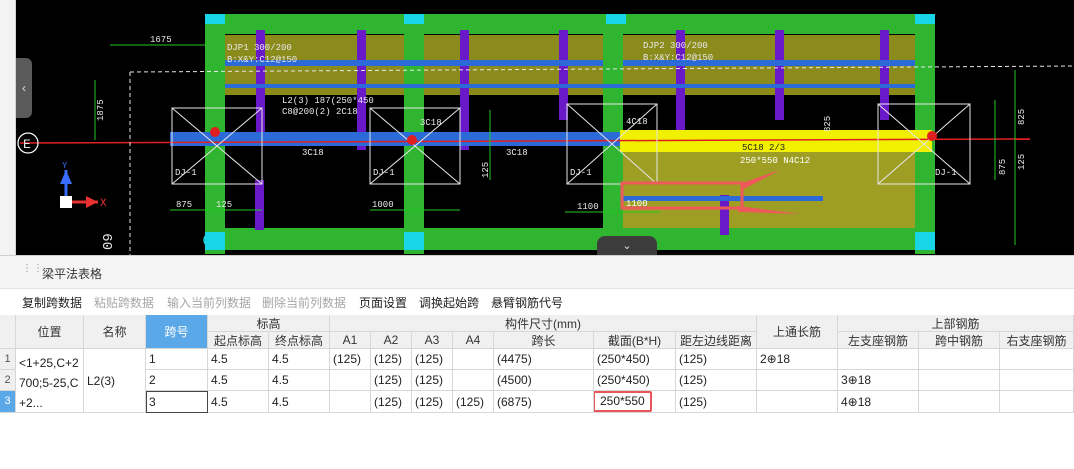 The image size is (1074, 469). What do you see at coordinates (675, 46) in the screenshot?
I see `cad-label-djp2: DJP2 300/200` at bounding box center [675, 46].